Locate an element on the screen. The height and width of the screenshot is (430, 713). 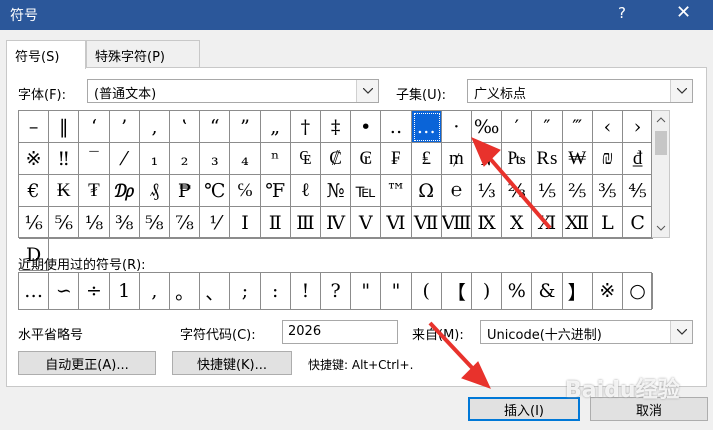
symbol-cell: ₭ is located at coordinates (64, 191).